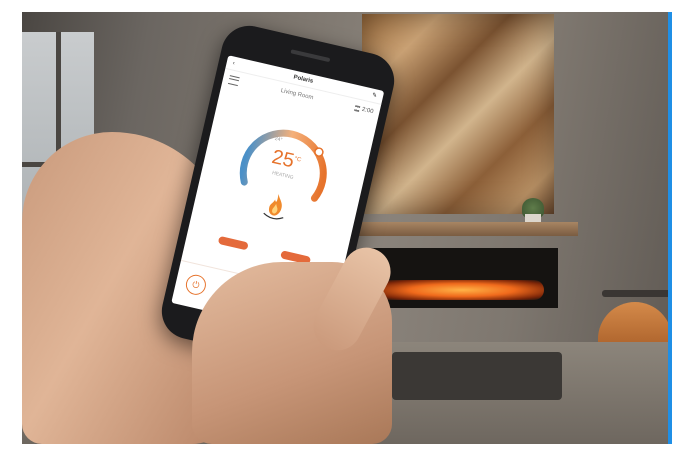 The width and height of the screenshot is (684, 450). What do you see at coordinates (234, 80) in the screenshot?
I see `menu-icon` at bounding box center [234, 80].